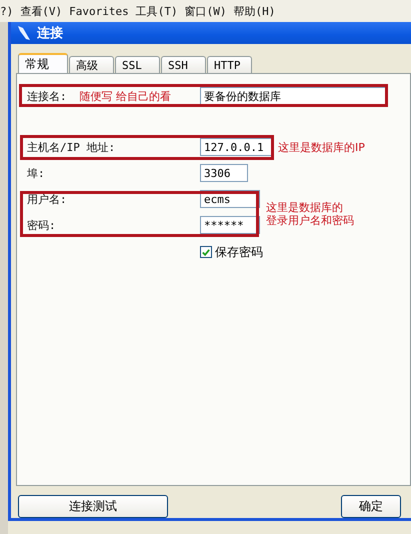 The width and height of the screenshot is (411, 534). Describe the element at coordinates (41, 225) in the screenshot. I see `field-label: 密码:` at that location.